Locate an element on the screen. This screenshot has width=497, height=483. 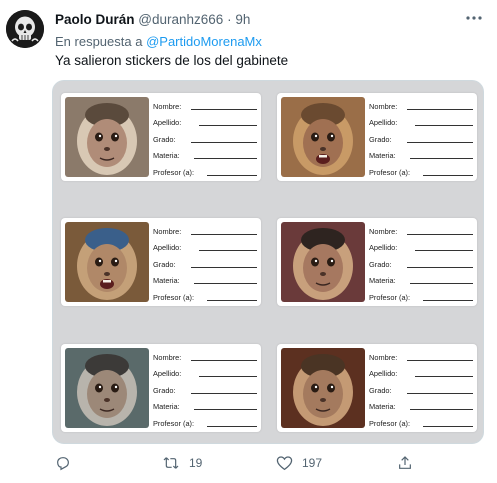
tweet-time: 9h is located at coordinates (242, 19).